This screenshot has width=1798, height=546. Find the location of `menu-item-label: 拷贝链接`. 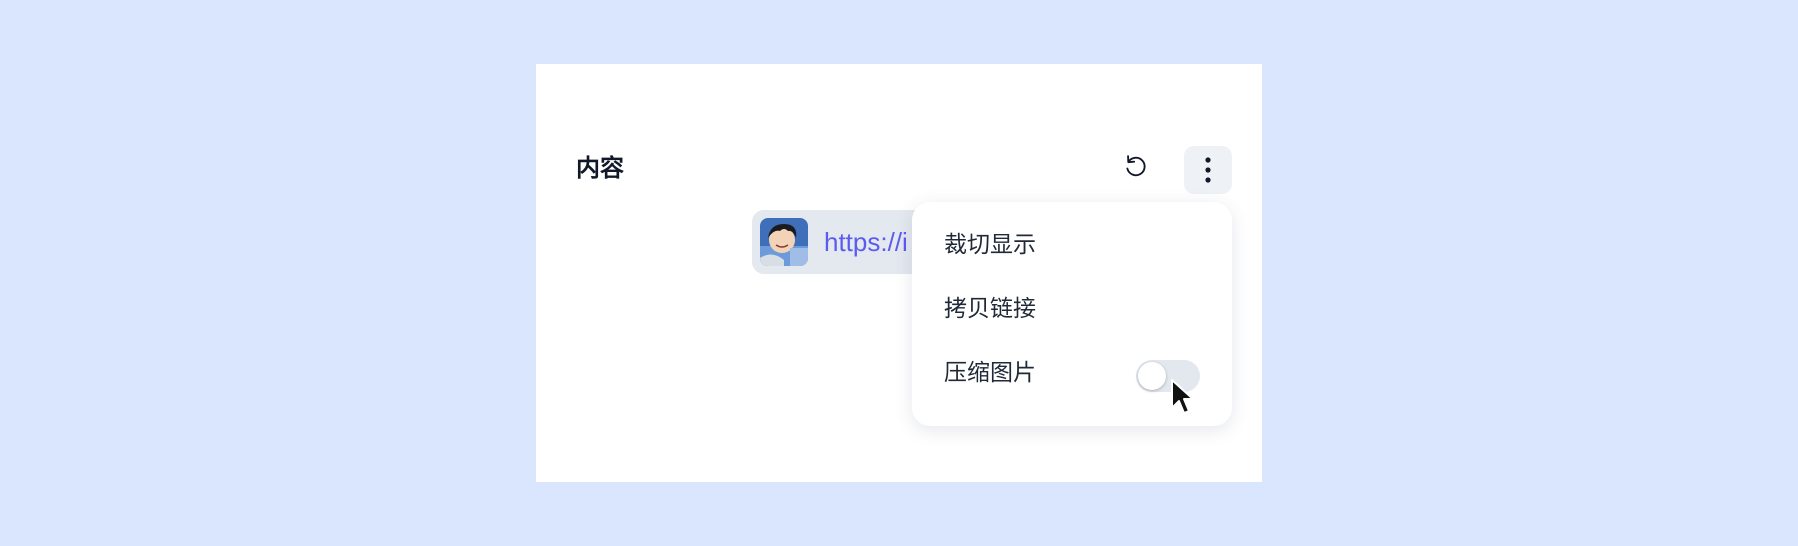

menu-item-label: 拷贝链接 is located at coordinates (990, 309).